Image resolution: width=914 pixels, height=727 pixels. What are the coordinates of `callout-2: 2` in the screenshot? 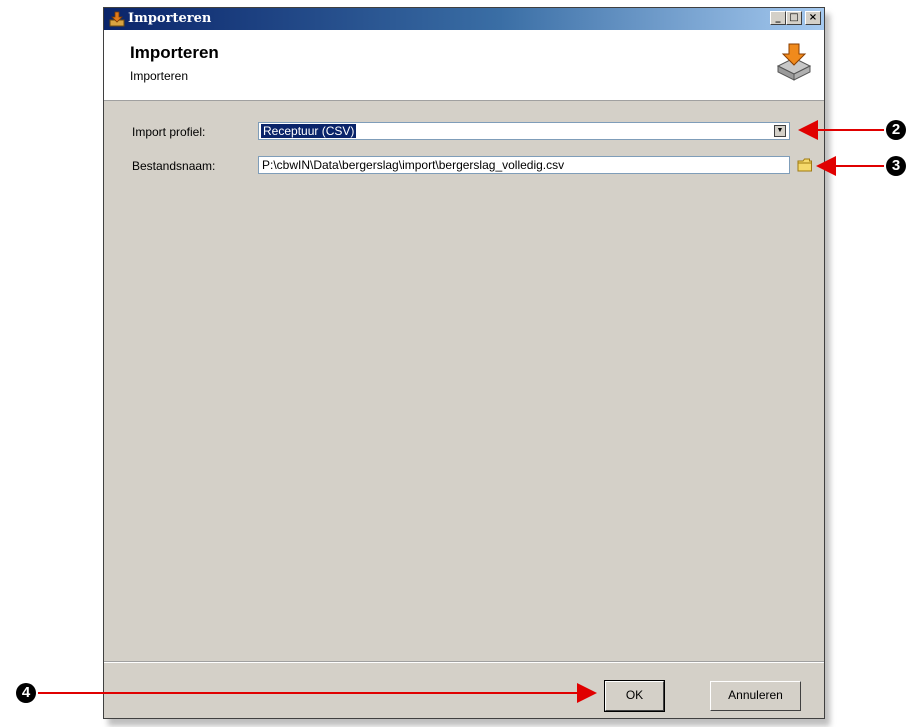 It's located at (896, 130).